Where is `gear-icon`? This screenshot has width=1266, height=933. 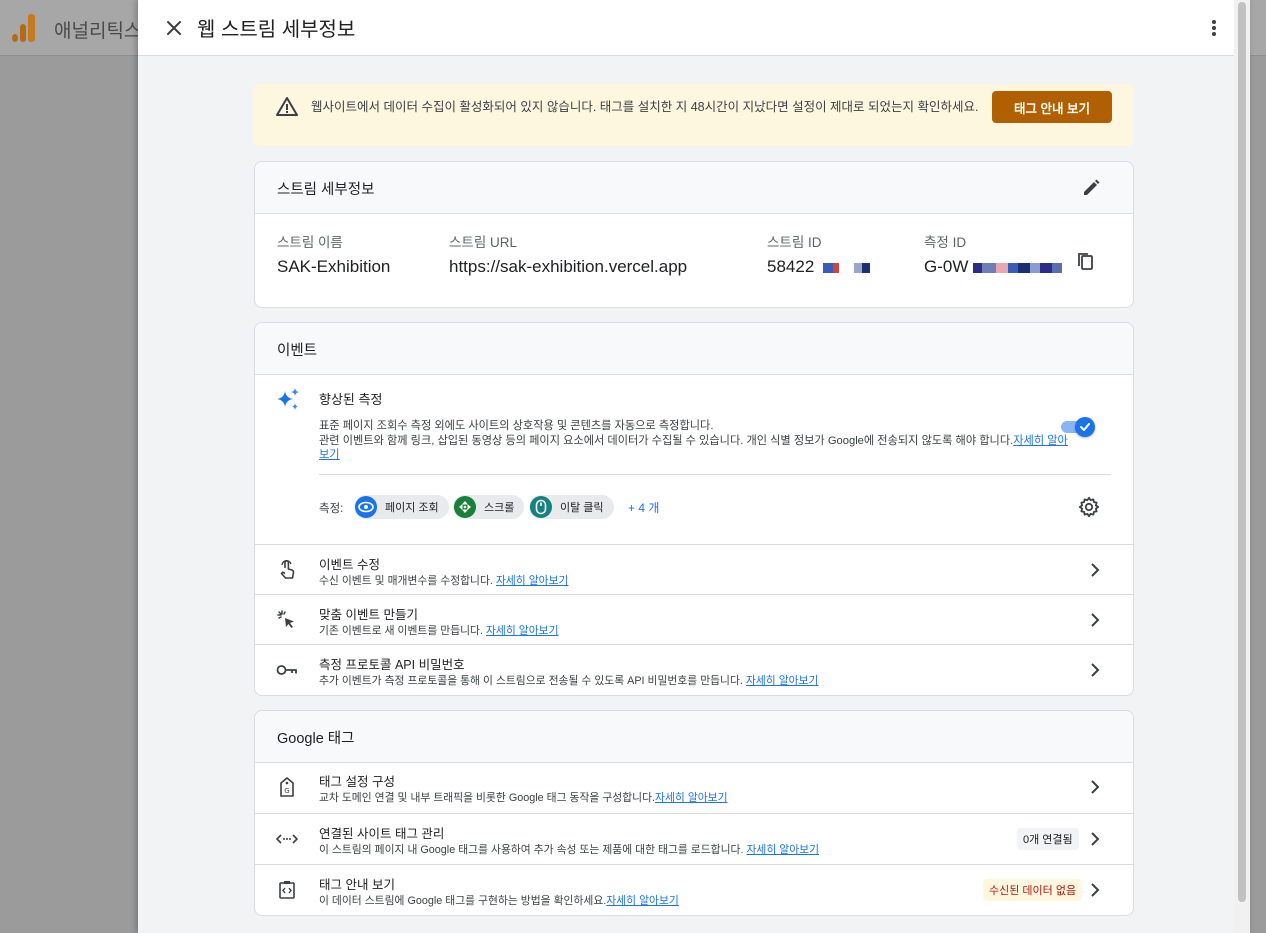
gear-icon is located at coordinates (1089, 507).